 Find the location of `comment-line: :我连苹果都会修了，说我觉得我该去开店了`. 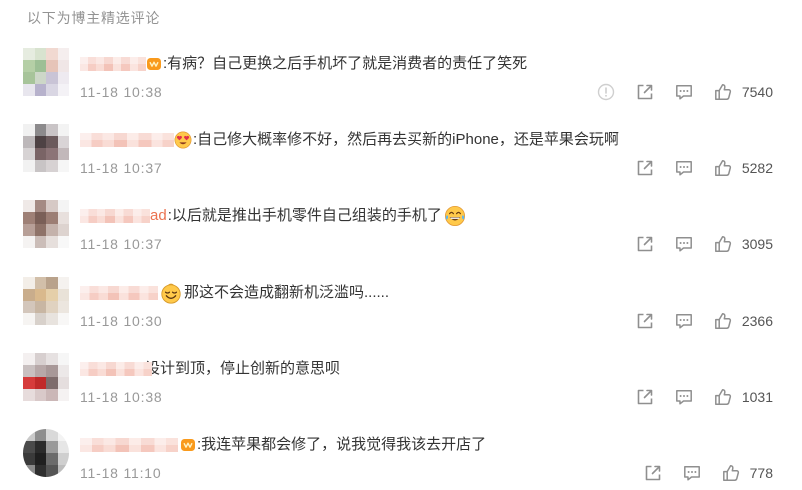

comment-line: :我连苹果都会修了，说我觉得我该去开店了 is located at coordinates (283, 445).